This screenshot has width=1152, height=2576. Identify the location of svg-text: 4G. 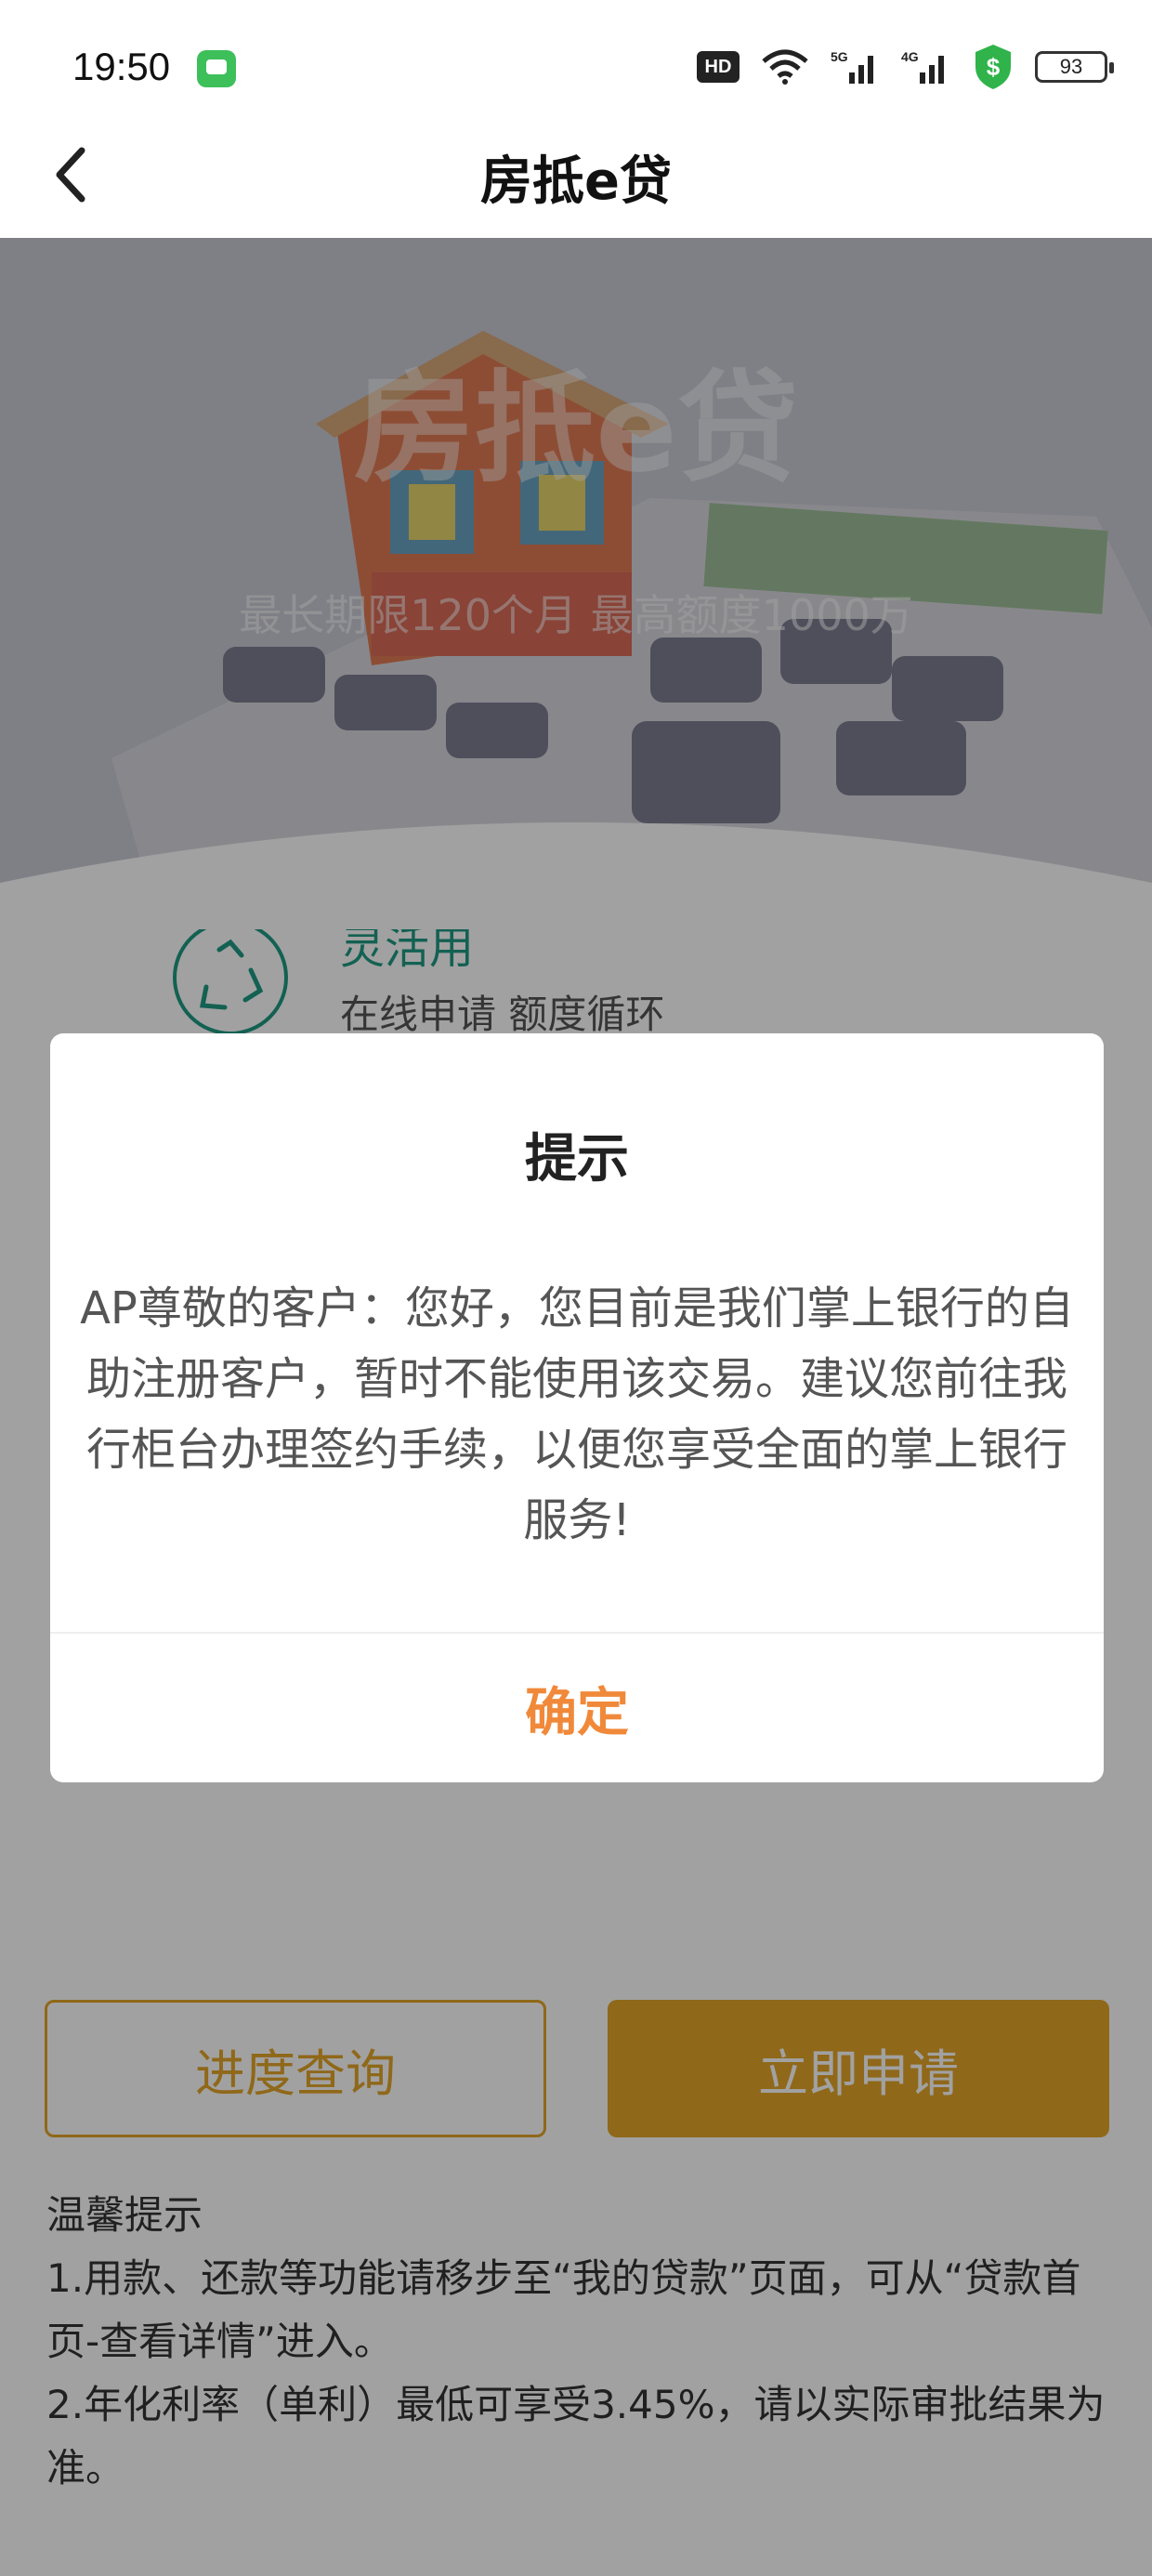
(910, 56).